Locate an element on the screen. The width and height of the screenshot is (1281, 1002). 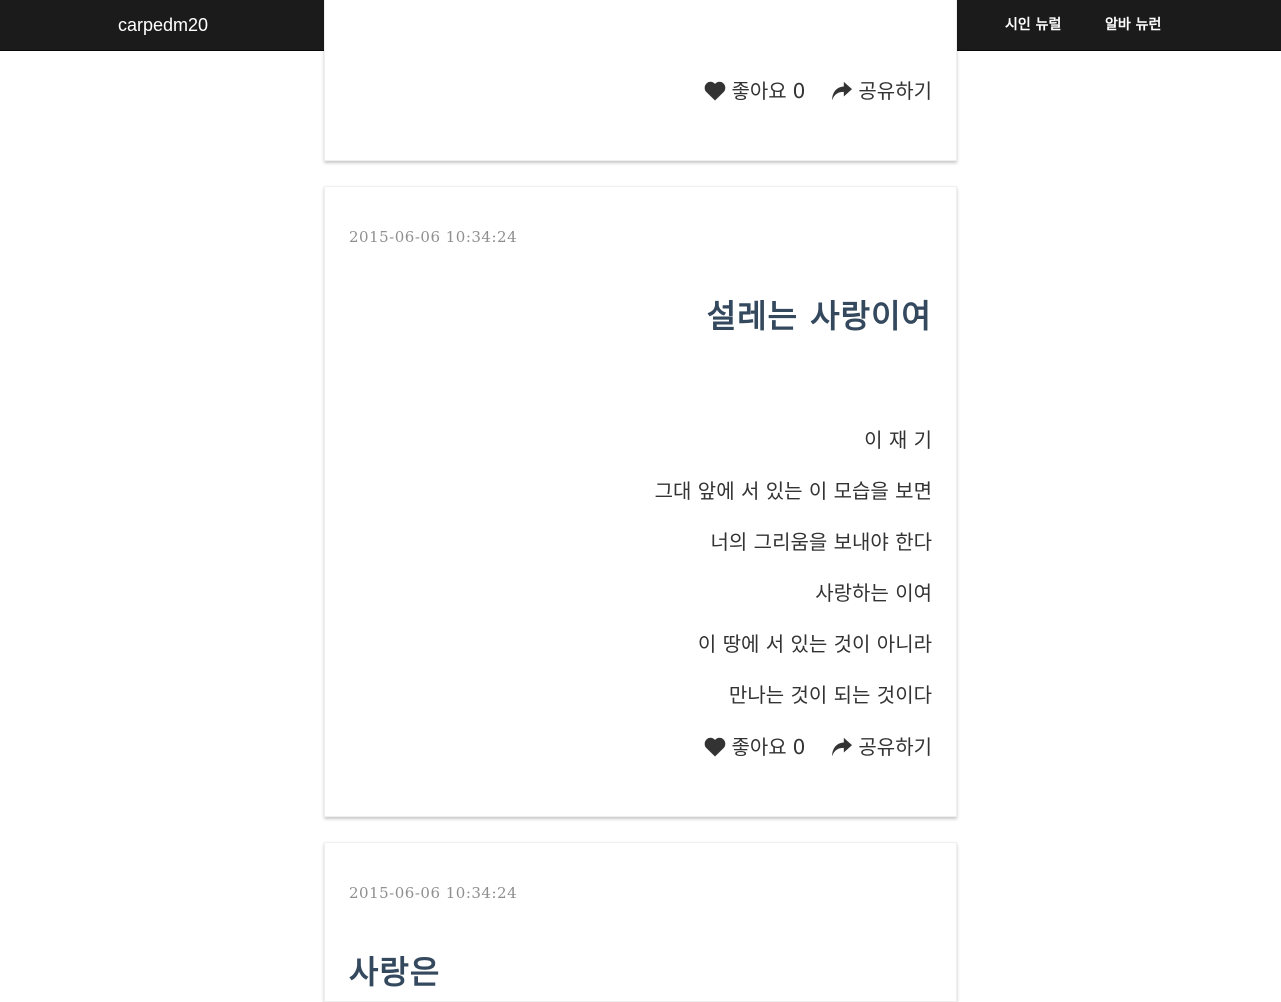
nav-link-alba-neuron: 알바 뉴런 is located at coordinates (1133, 25).